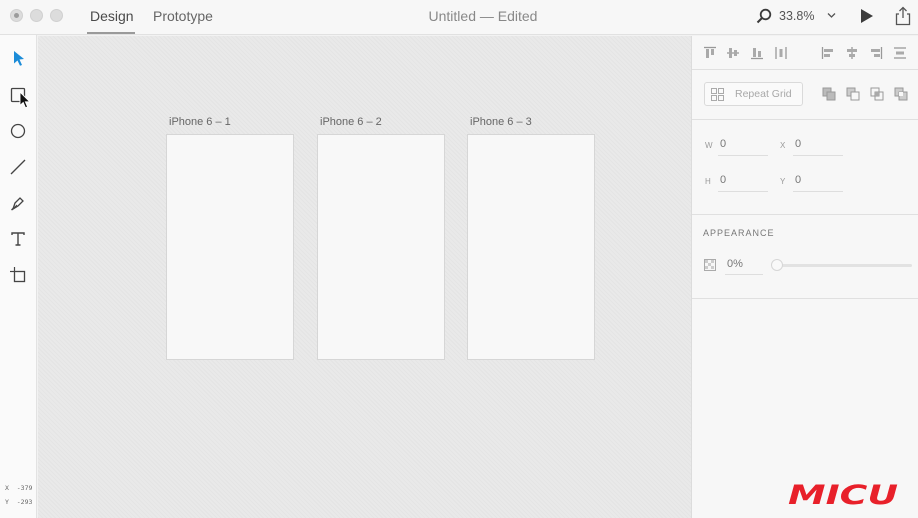  Describe the element at coordinates (709, 145) in the screenshot. I see `width-label: W` at that location.